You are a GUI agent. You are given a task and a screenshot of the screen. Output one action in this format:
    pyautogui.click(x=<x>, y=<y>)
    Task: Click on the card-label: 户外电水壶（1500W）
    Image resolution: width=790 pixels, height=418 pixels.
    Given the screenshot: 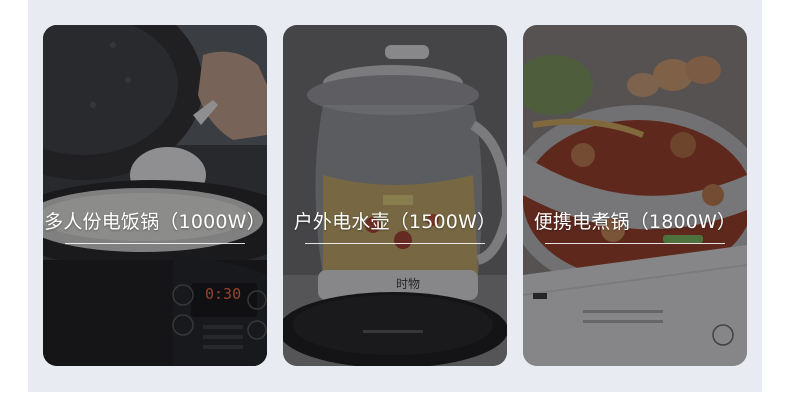 What is the action you would take?
    pyautogui.click(x=395, y=221)
    